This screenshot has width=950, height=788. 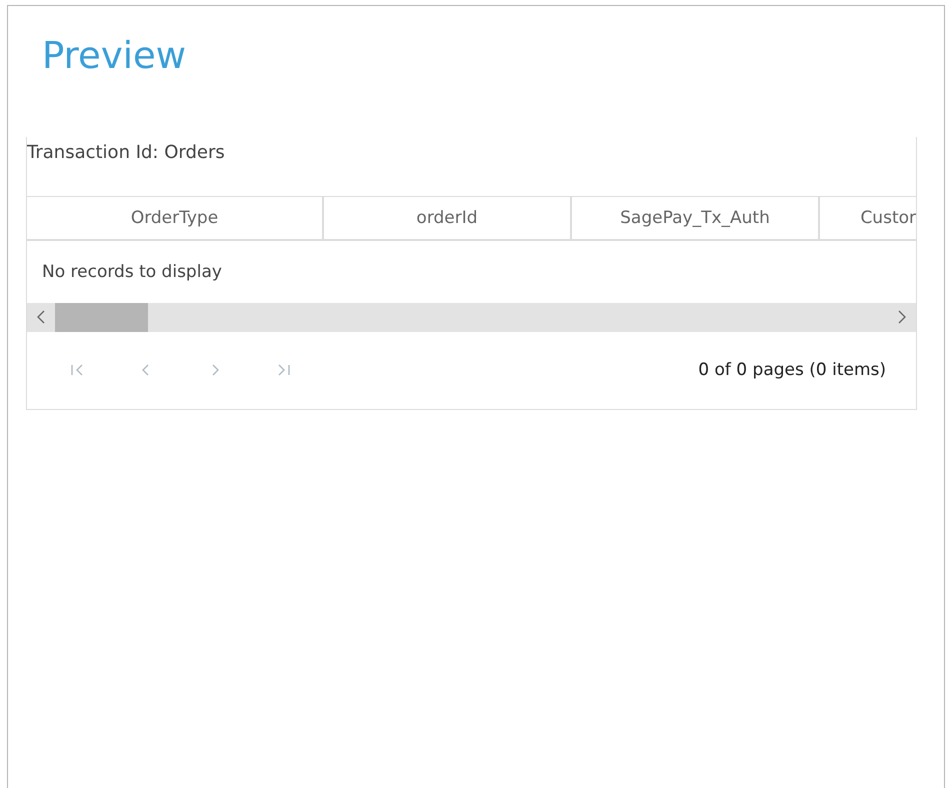 I want to click on horizontal-scrollbar, so click(x=471, y=317).